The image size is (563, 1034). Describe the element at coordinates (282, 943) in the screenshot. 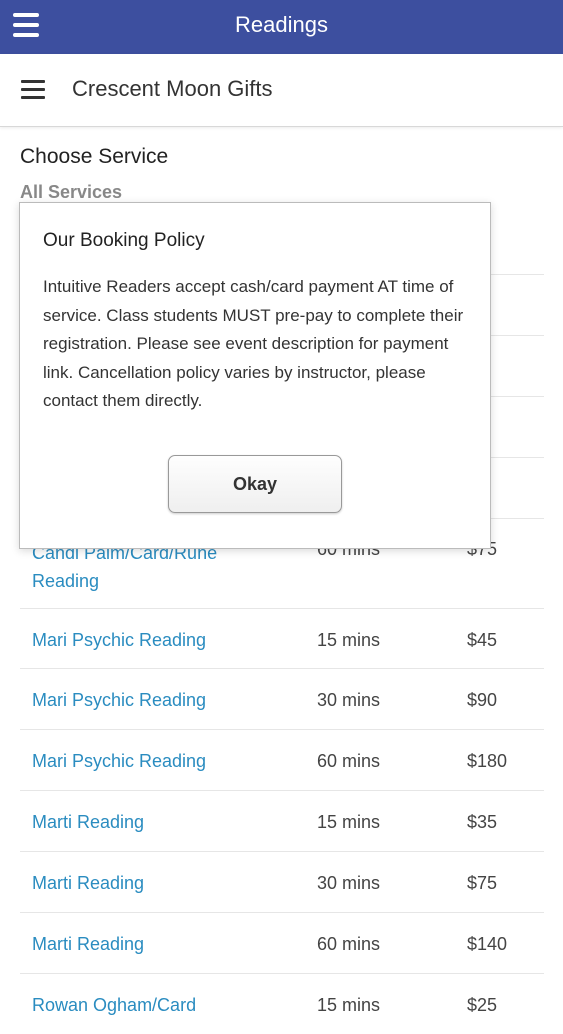

I see `table-row: Marti Reading 60 mins $140` at that location.